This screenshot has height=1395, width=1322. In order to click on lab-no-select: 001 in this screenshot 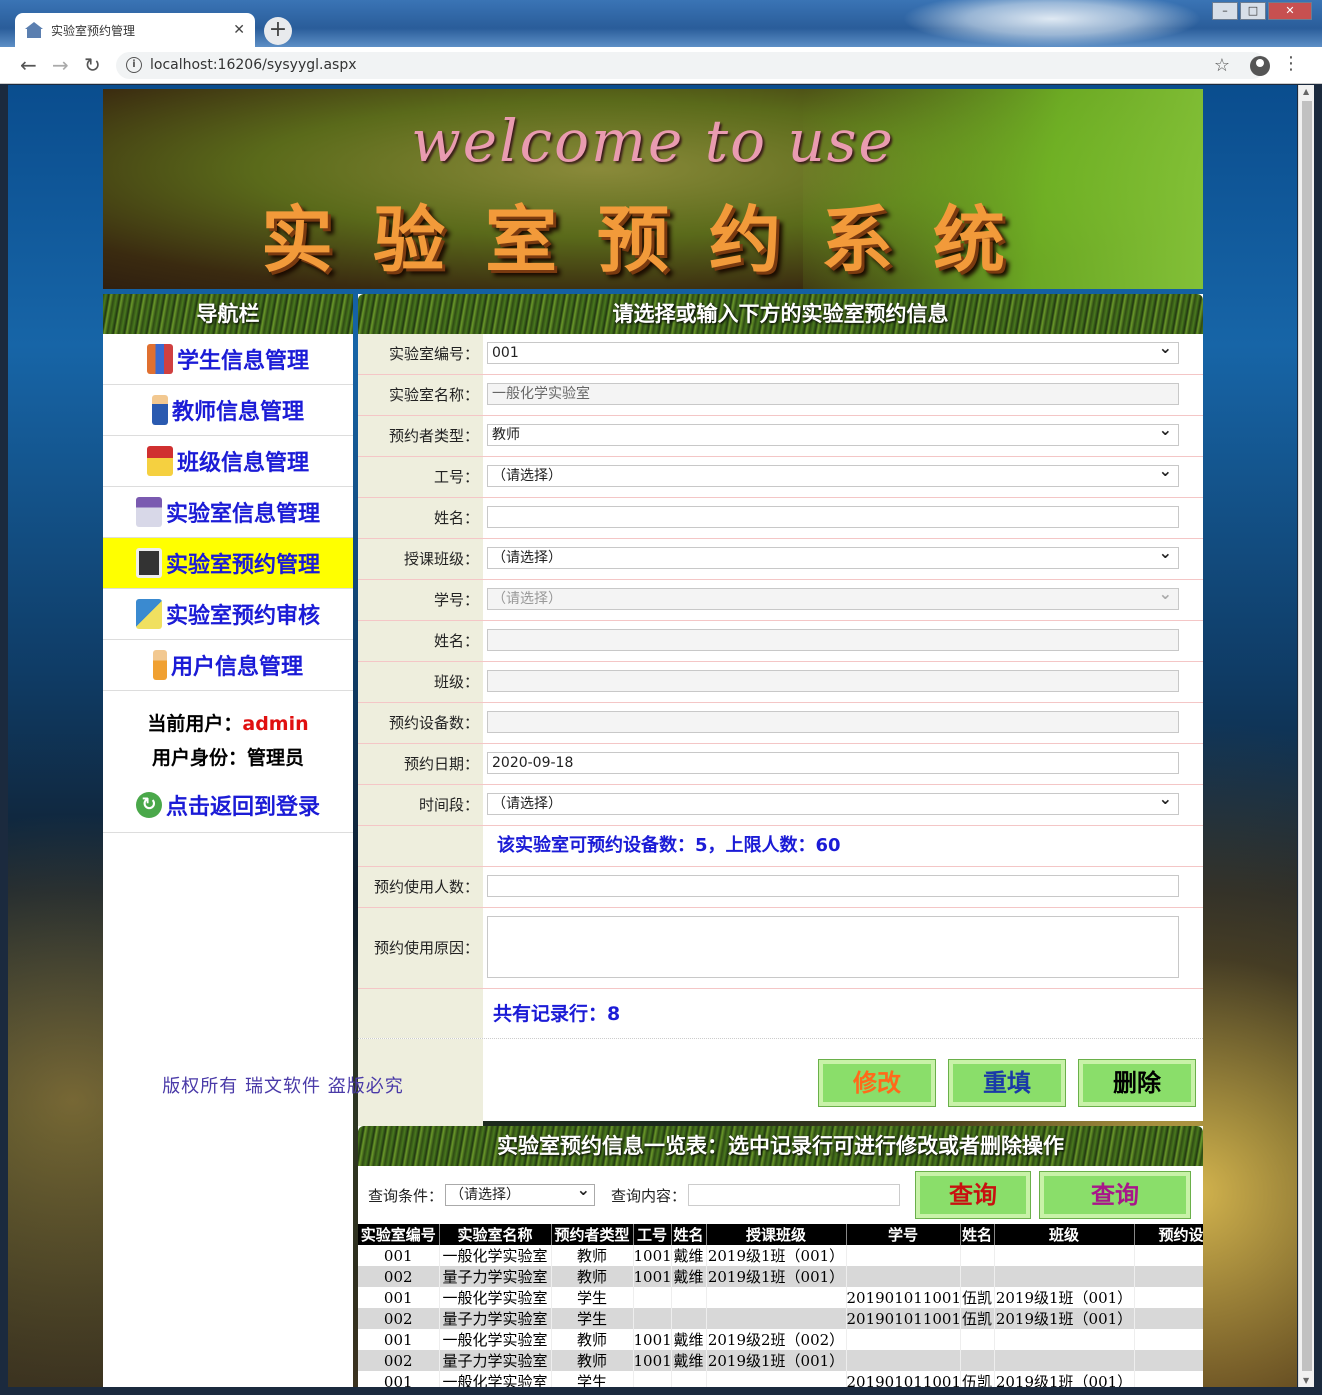, I will do `click(833, 351)`.